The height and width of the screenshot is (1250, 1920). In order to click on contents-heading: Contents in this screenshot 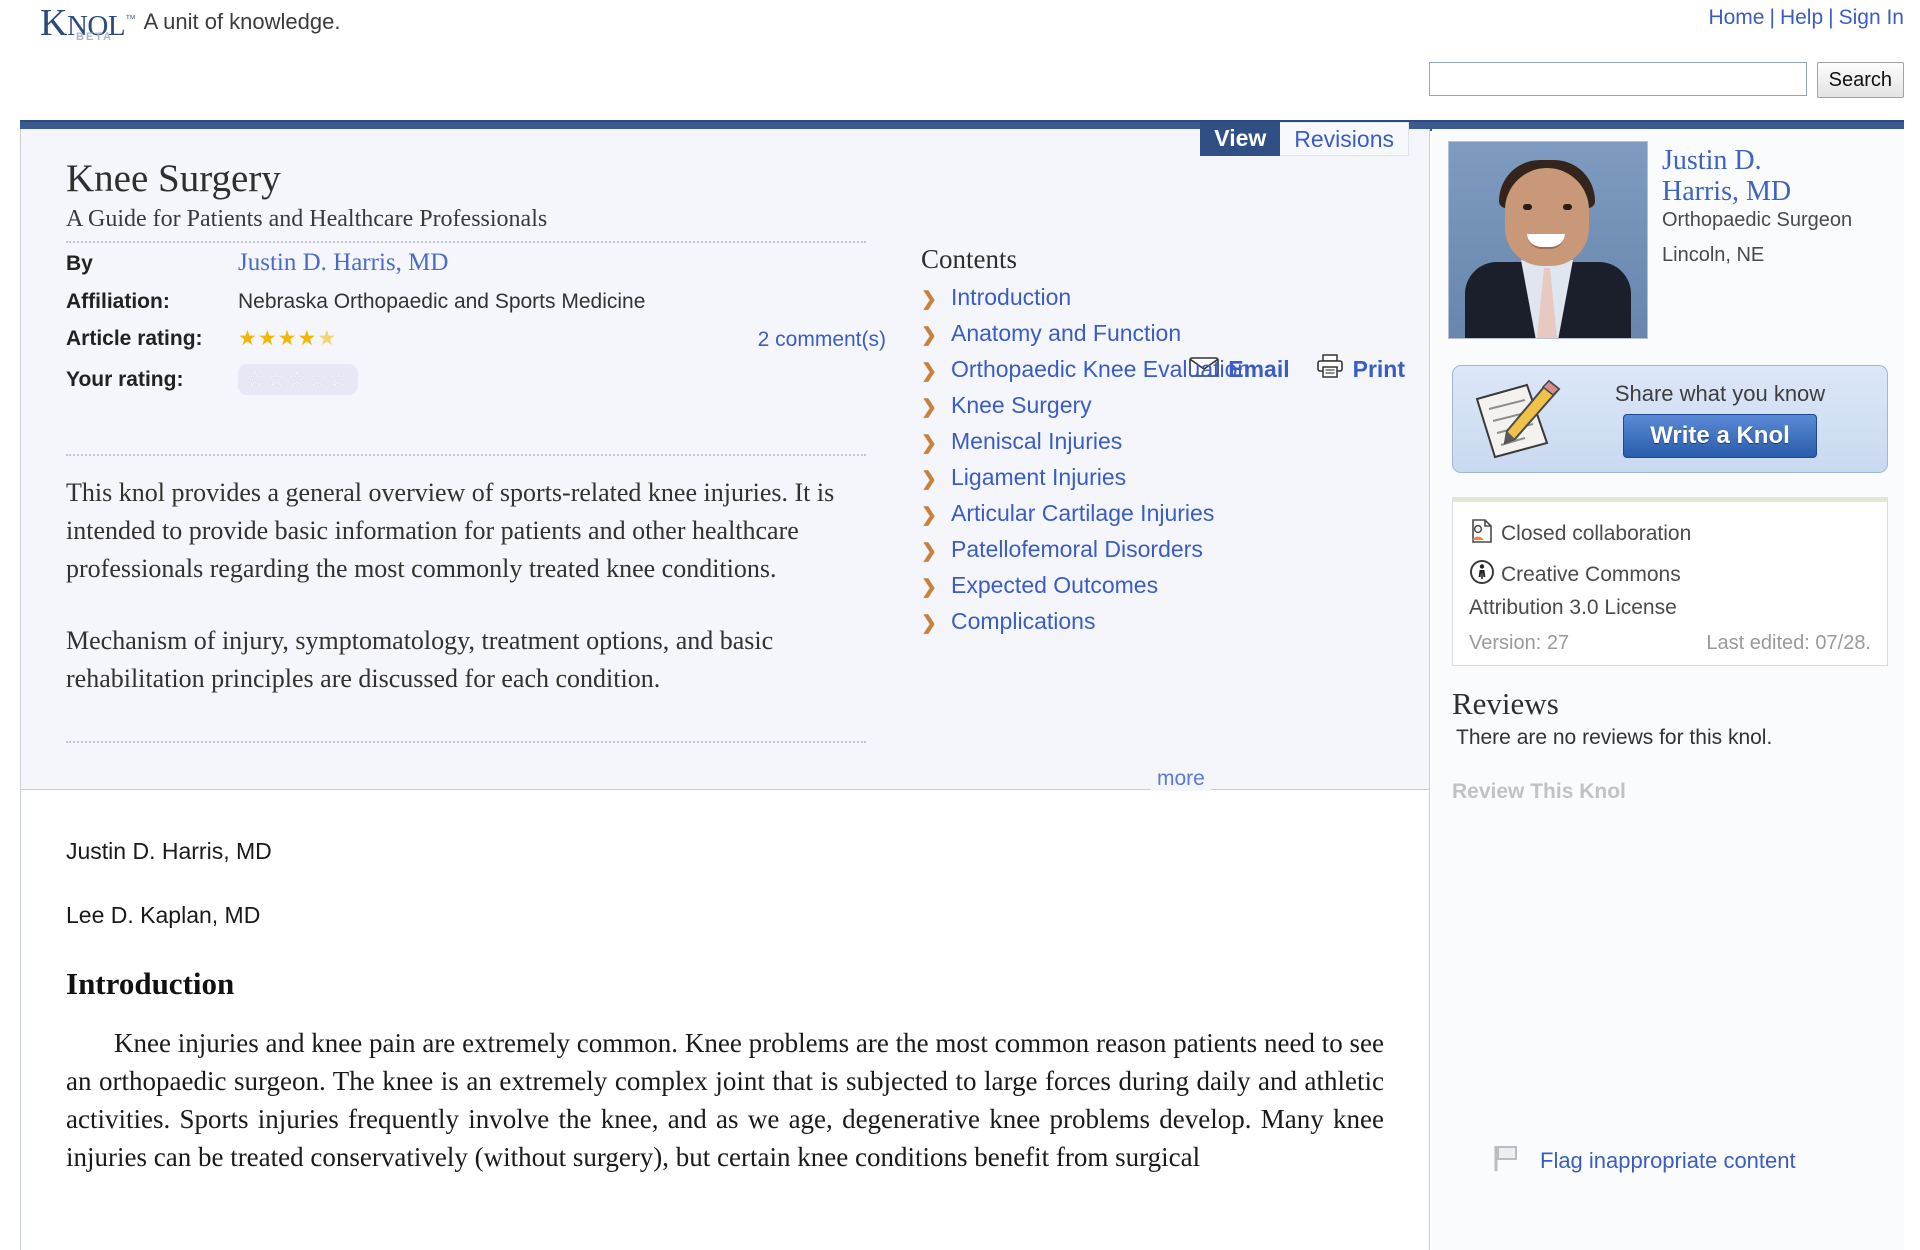, I will do `click(969, 259)`.